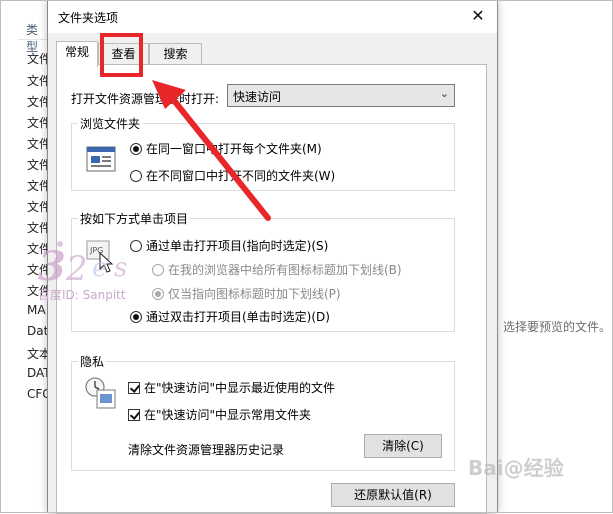 This screenshot has width=613, height=514. What do you see at coordinates (82, 295) in the screenshot?
I see `watermark-id-text: 百度ID: Sanpitt` at bounding box center [82, 295].